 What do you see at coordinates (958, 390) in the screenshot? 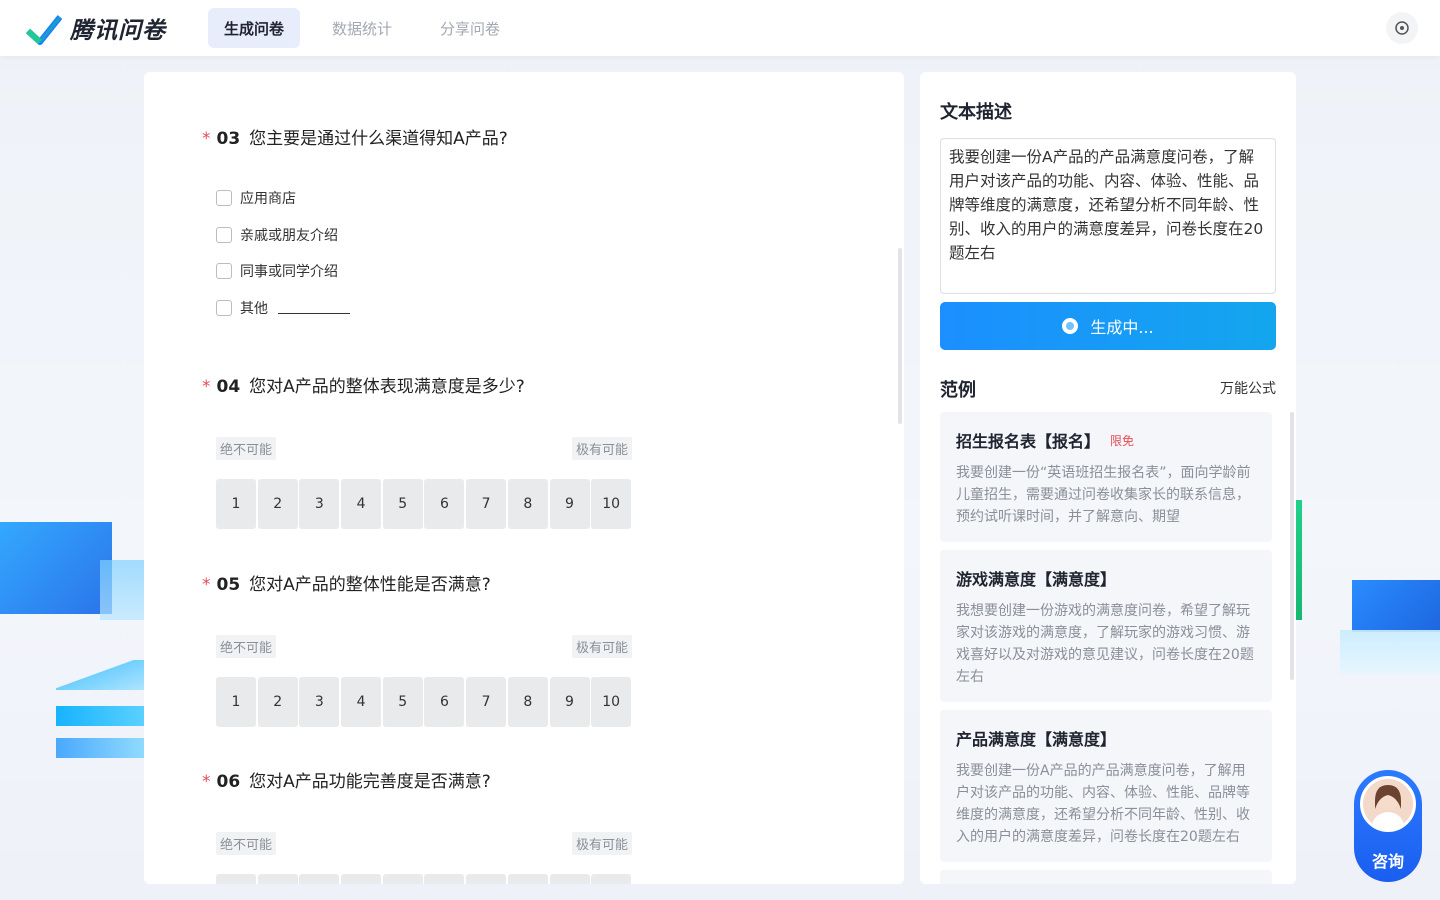
I see `examples-heading: 范例` at bounding box center [958, 390].